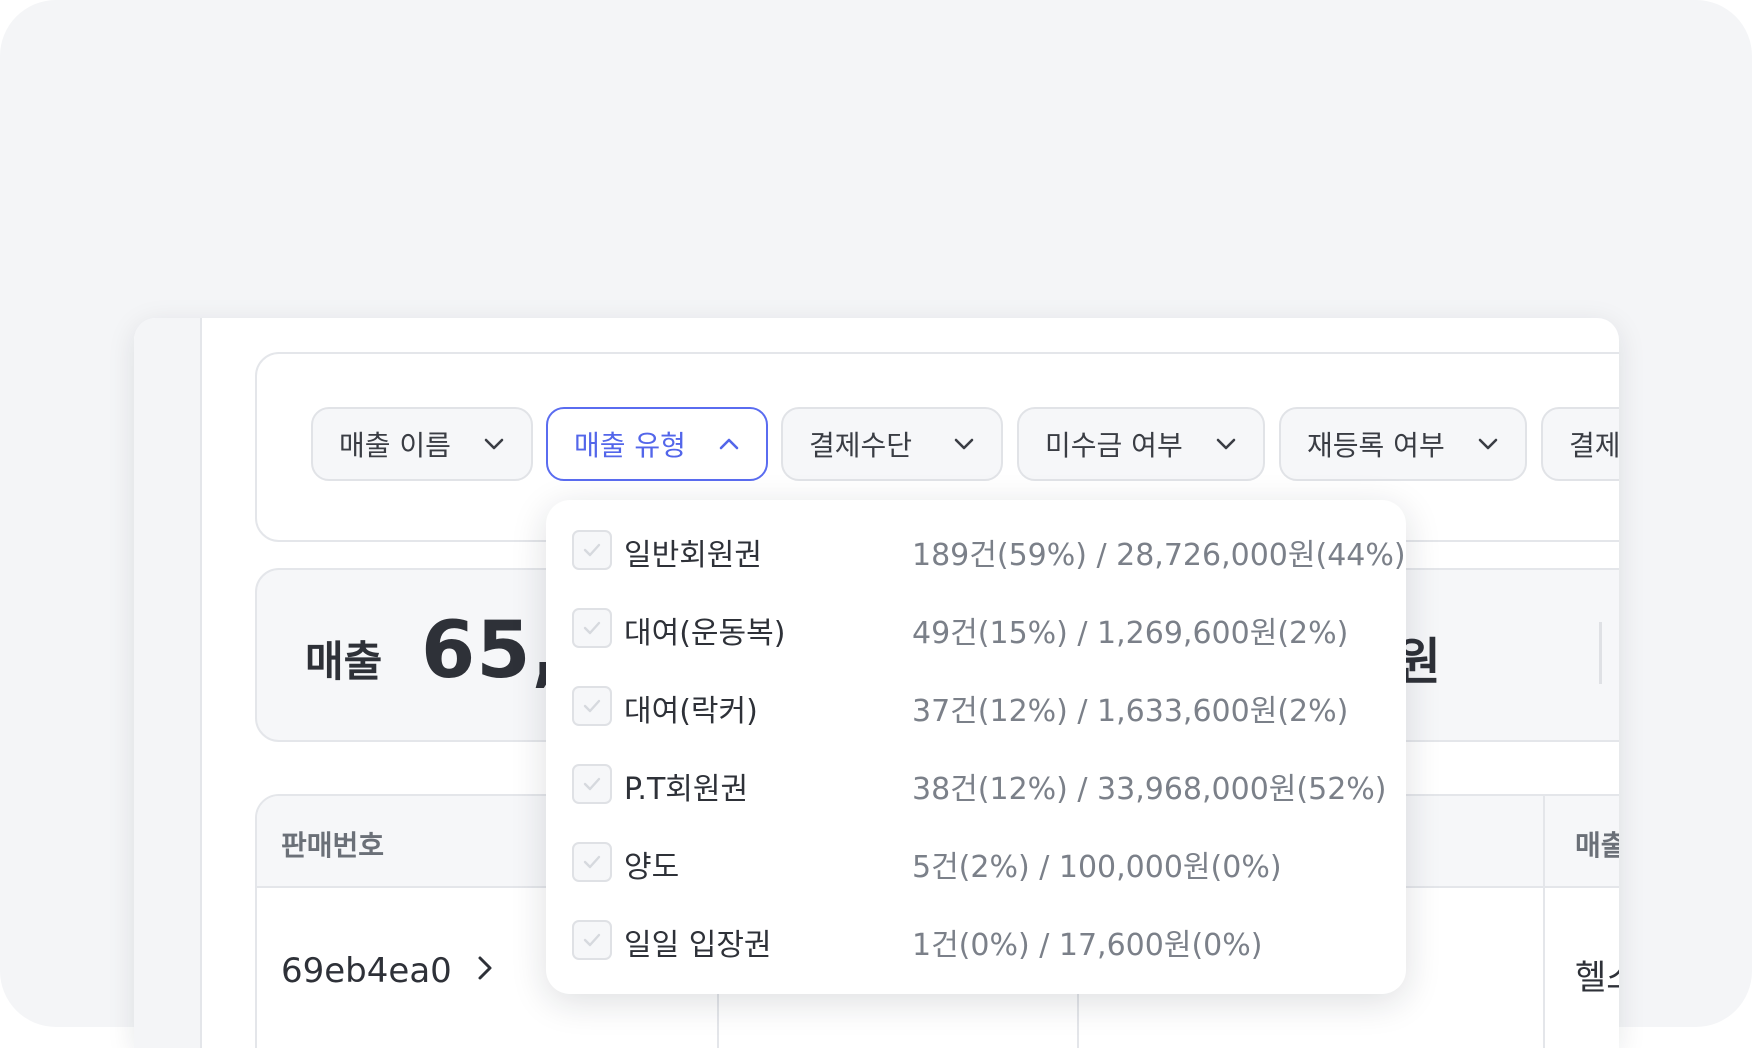 Image resolution: width=1752 pixels, height=1048 pixels. I want to click on option-label: 대여(운동복), so click(705, 633).